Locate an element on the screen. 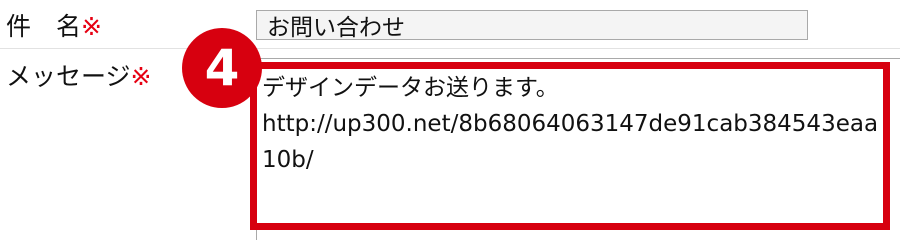 This screenshot has height=240, width=900. subject-input is located at coordinates (532, 25).